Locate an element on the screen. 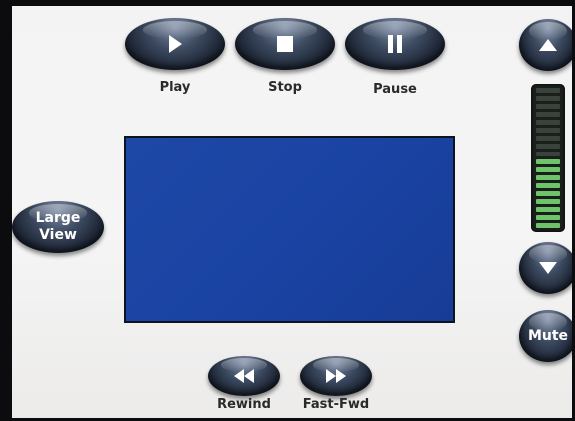 This screenshot has height=421, width=575. volume-down-button is located at coordinates (545, 268).